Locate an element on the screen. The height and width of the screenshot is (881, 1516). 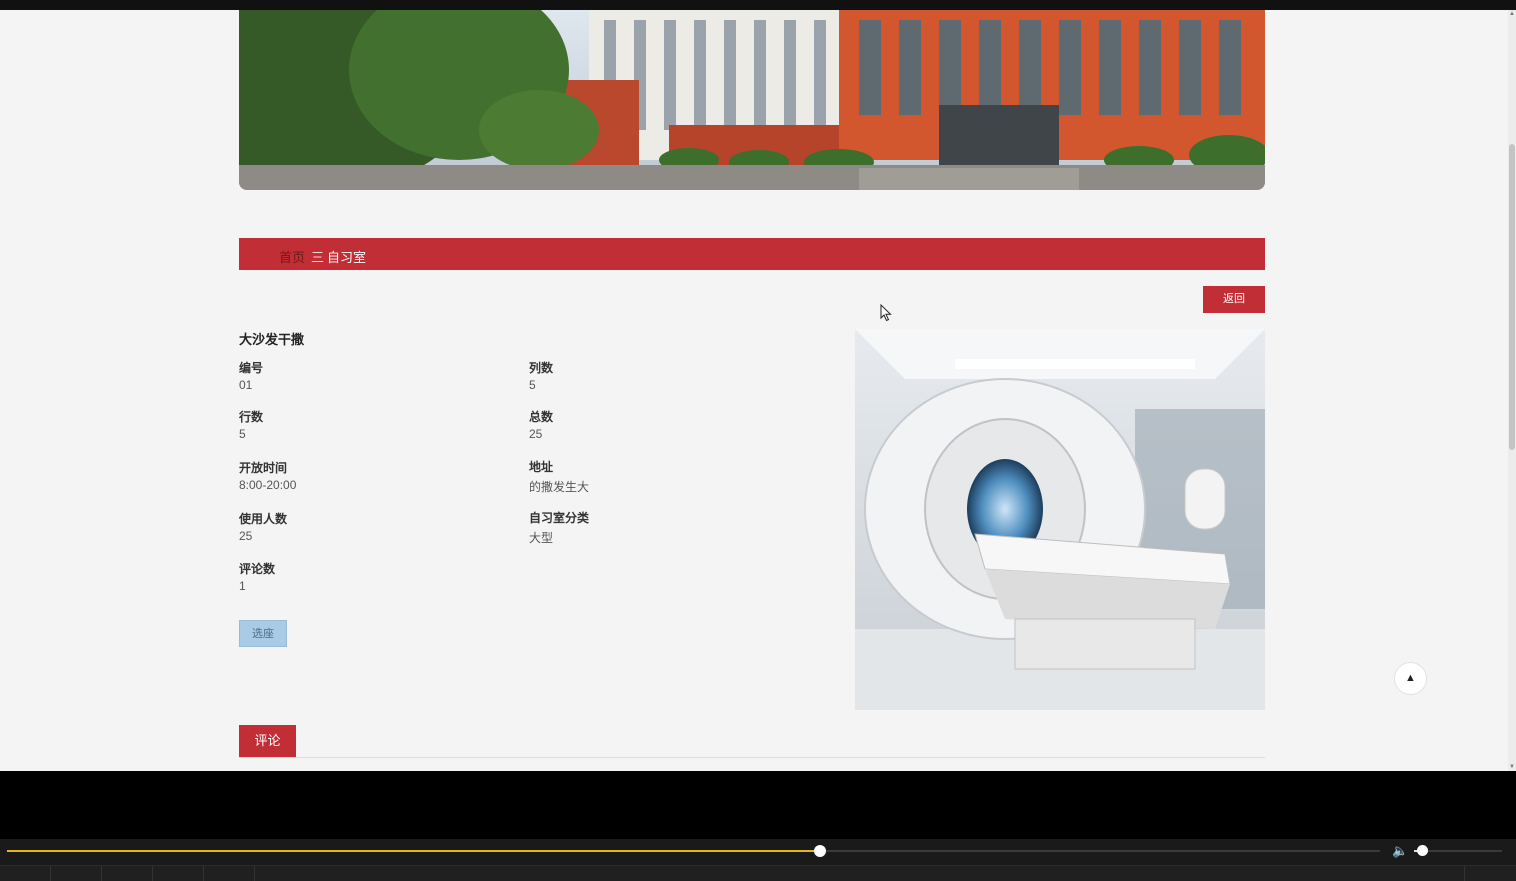
field-value-open-hours: 8:00-20:00 is located at coordinates (268, 485).